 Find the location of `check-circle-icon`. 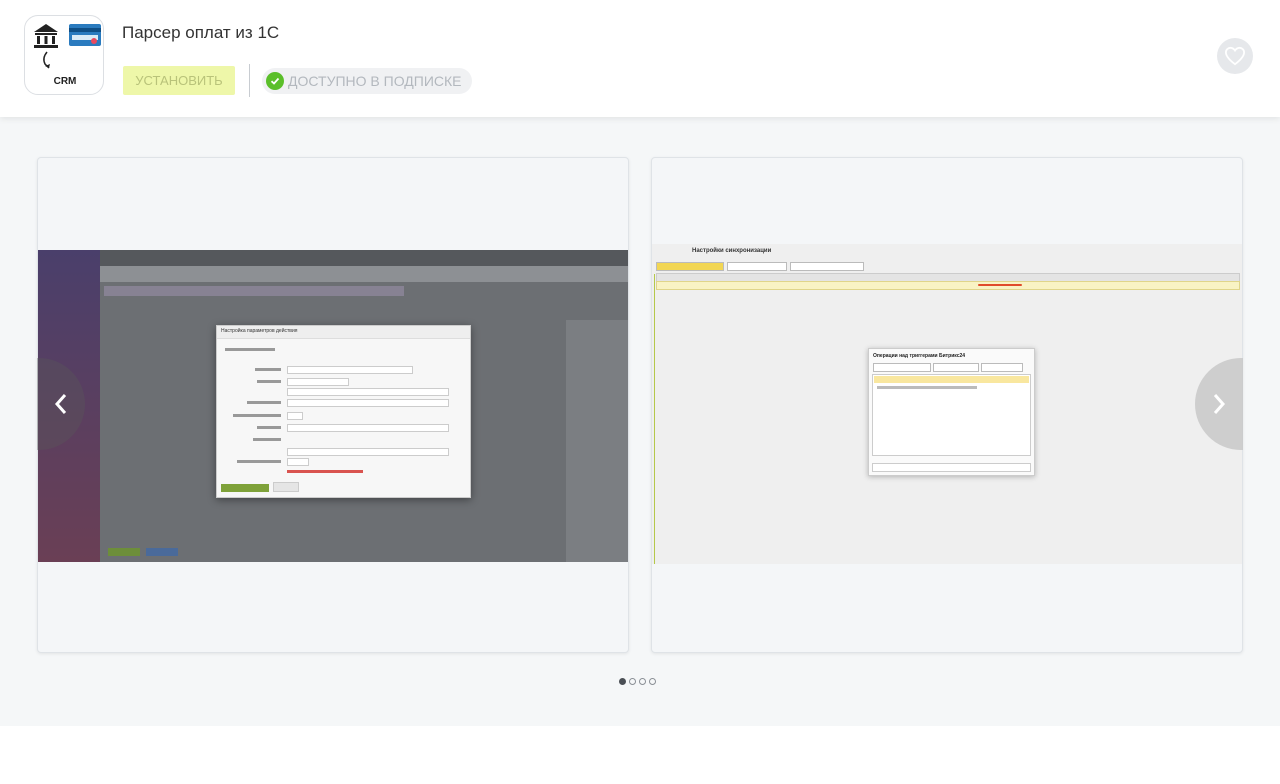

check-circle-icon is located at coordinates (275, 81).